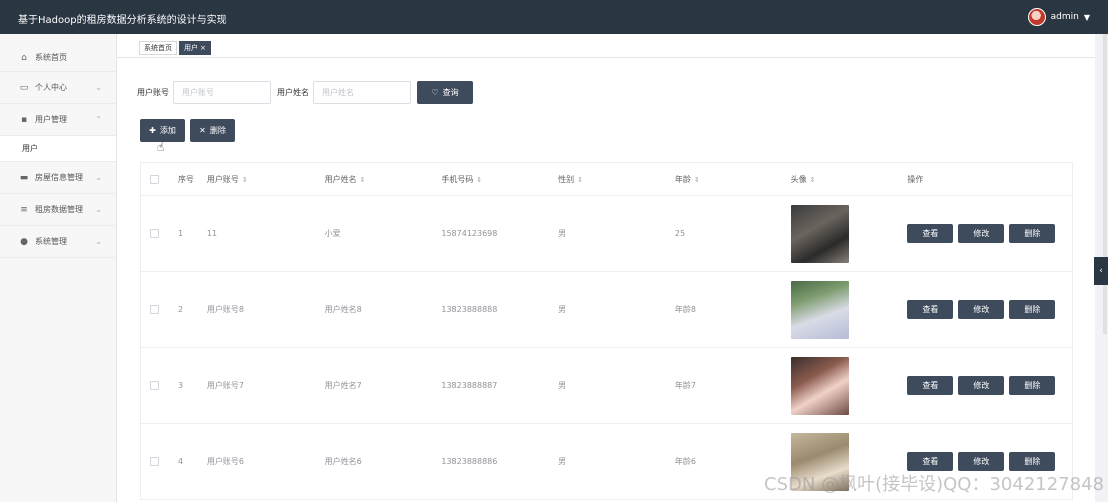 This screenshot has width=1108, height=502. I want to click on cell-name: 用户姓名8, so click(343, 309).